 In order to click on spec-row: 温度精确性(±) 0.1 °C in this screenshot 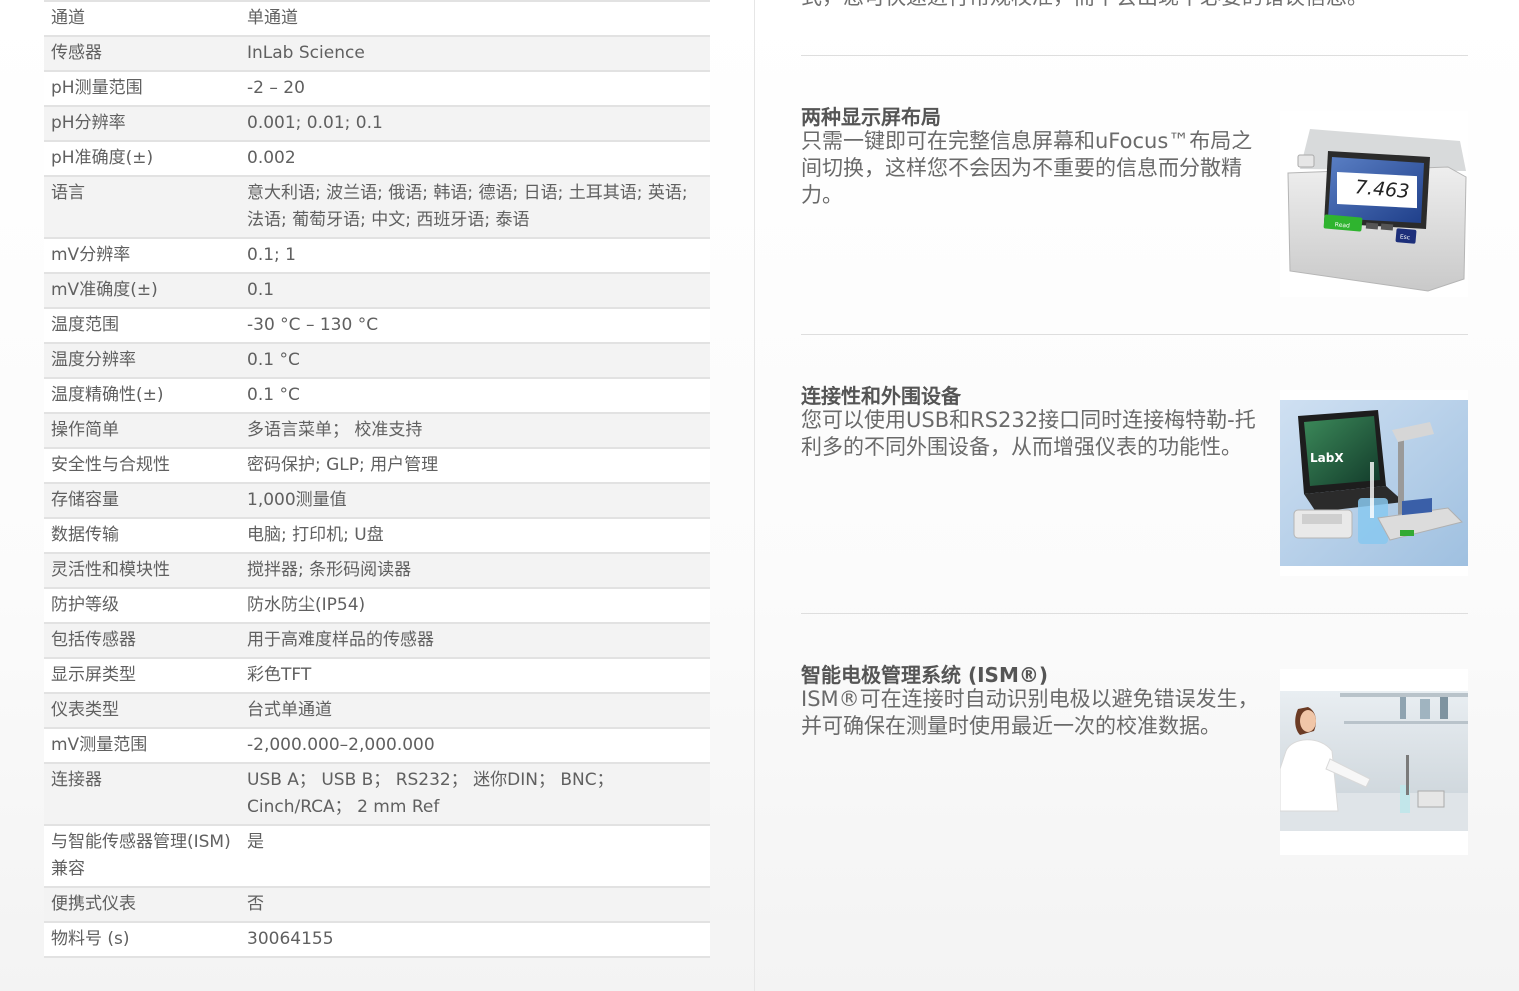, I will do `click(377, 395)`.